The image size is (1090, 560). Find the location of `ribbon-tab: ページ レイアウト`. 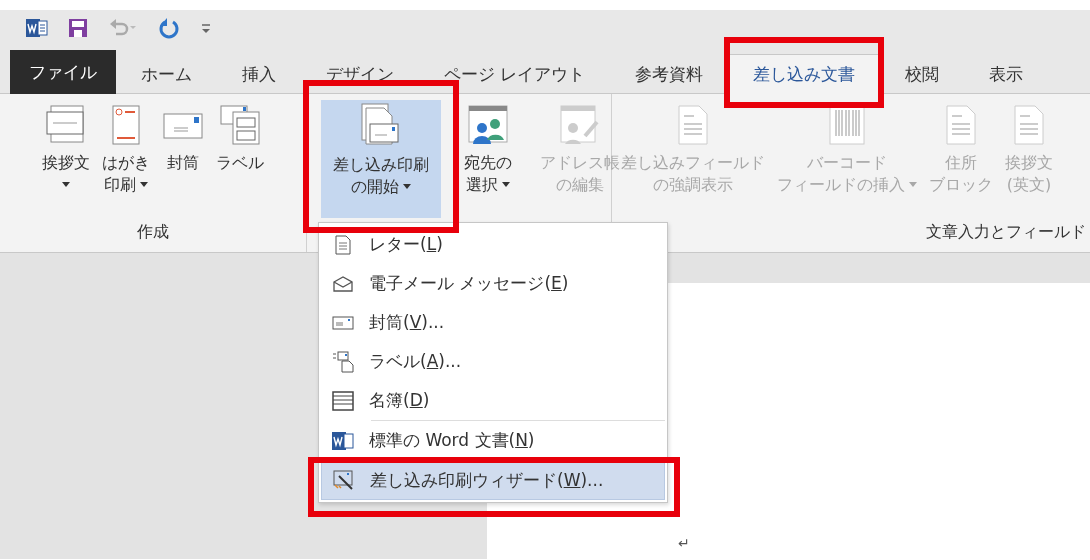

ribbon-tab: ページ レイアウト is located at coordinates (515, 74).